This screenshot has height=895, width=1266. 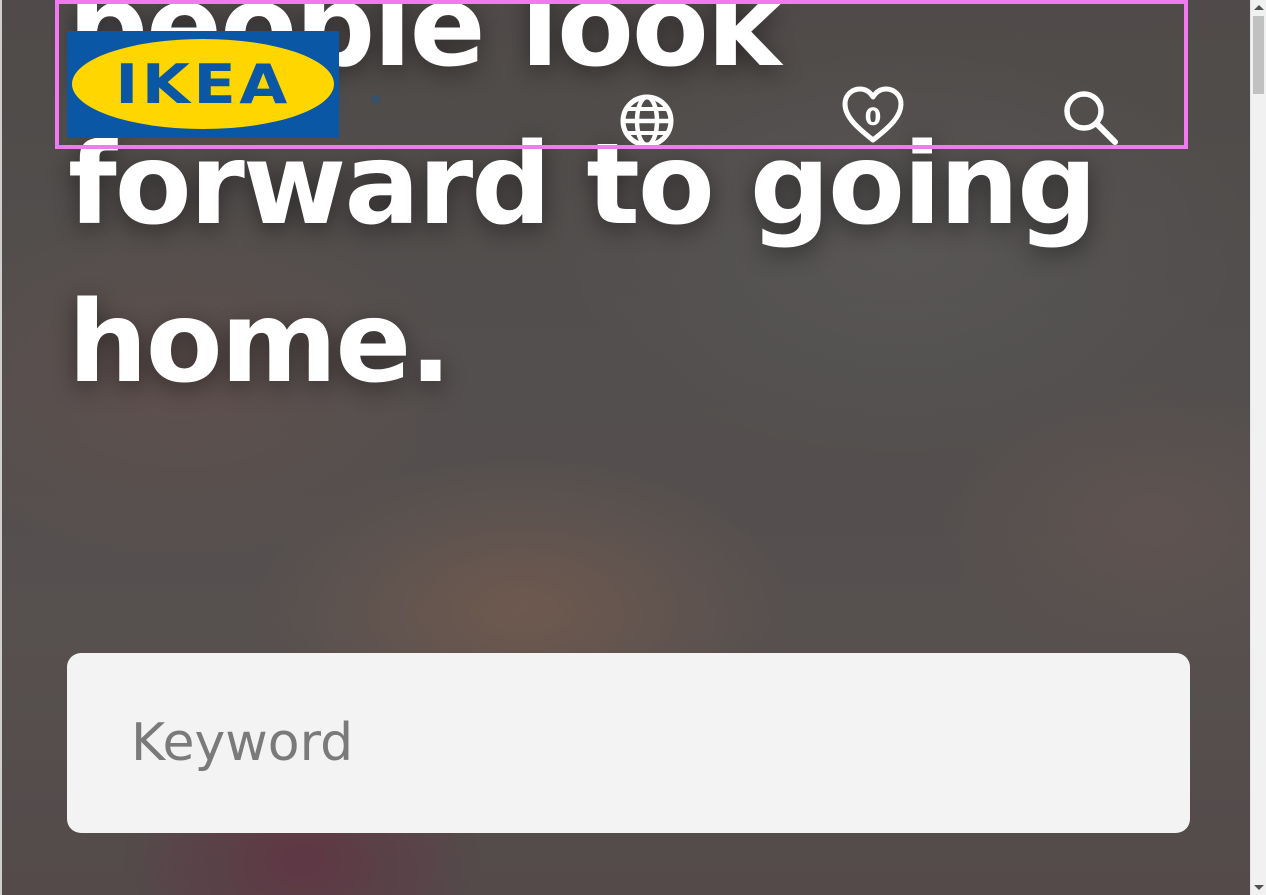 What do you see at coordinates (260, 343) in the screenshot?
I see `hero-headline-line-3: home.` at bounding box center [260, 343].